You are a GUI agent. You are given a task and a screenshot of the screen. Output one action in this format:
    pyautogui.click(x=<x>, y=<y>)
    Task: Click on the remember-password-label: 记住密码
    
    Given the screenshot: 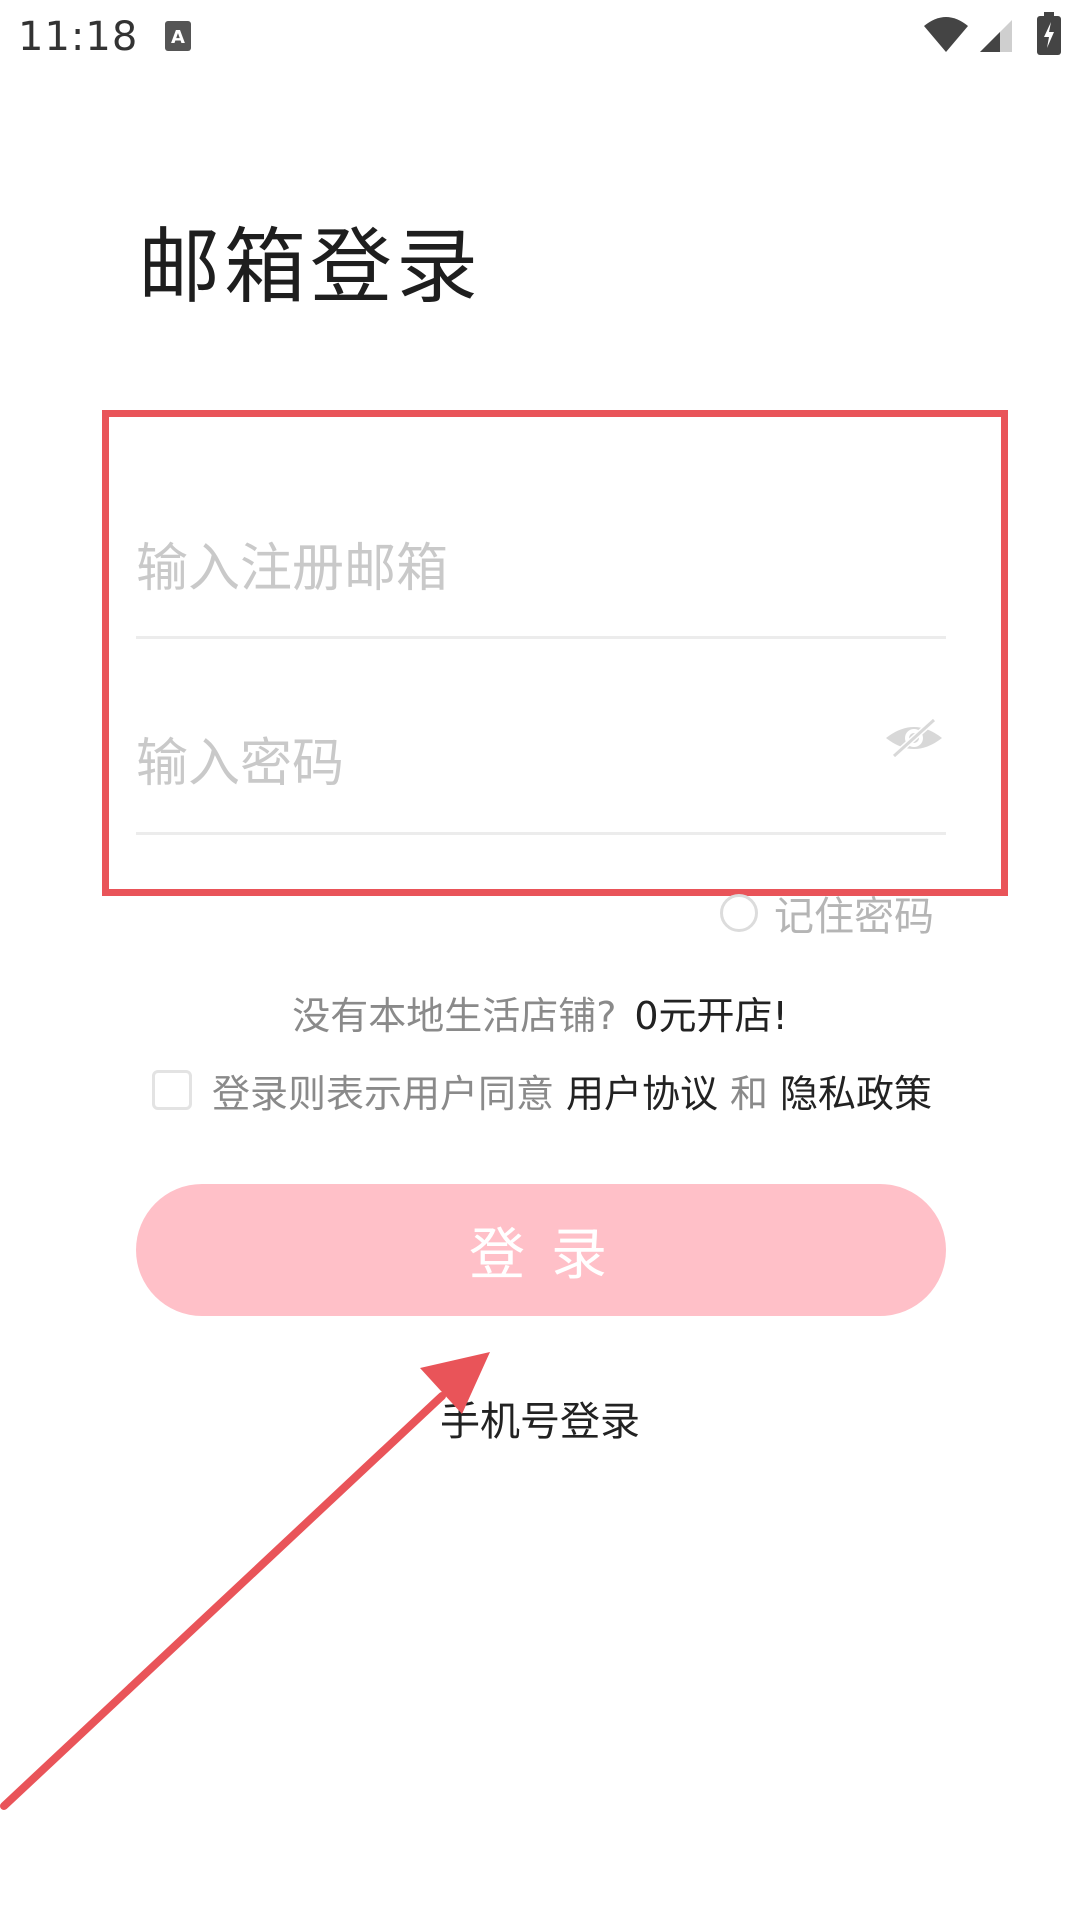 What is the action you would take?
    pyautogui.click(x=854, y=917)
    